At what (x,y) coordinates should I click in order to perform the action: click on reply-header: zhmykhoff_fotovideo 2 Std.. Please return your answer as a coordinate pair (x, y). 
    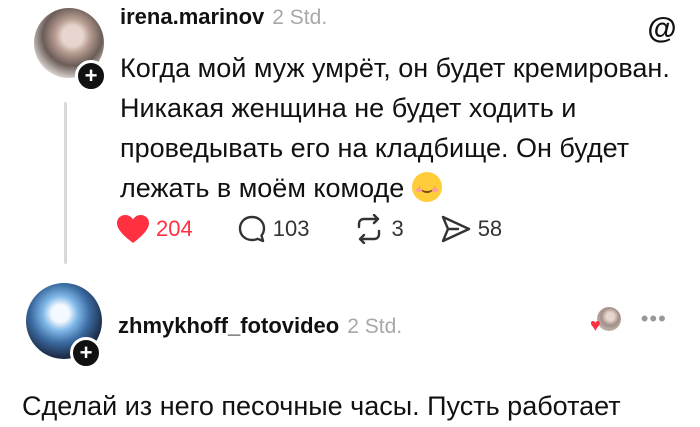
    Looking at the image, I should click on (260, 326).